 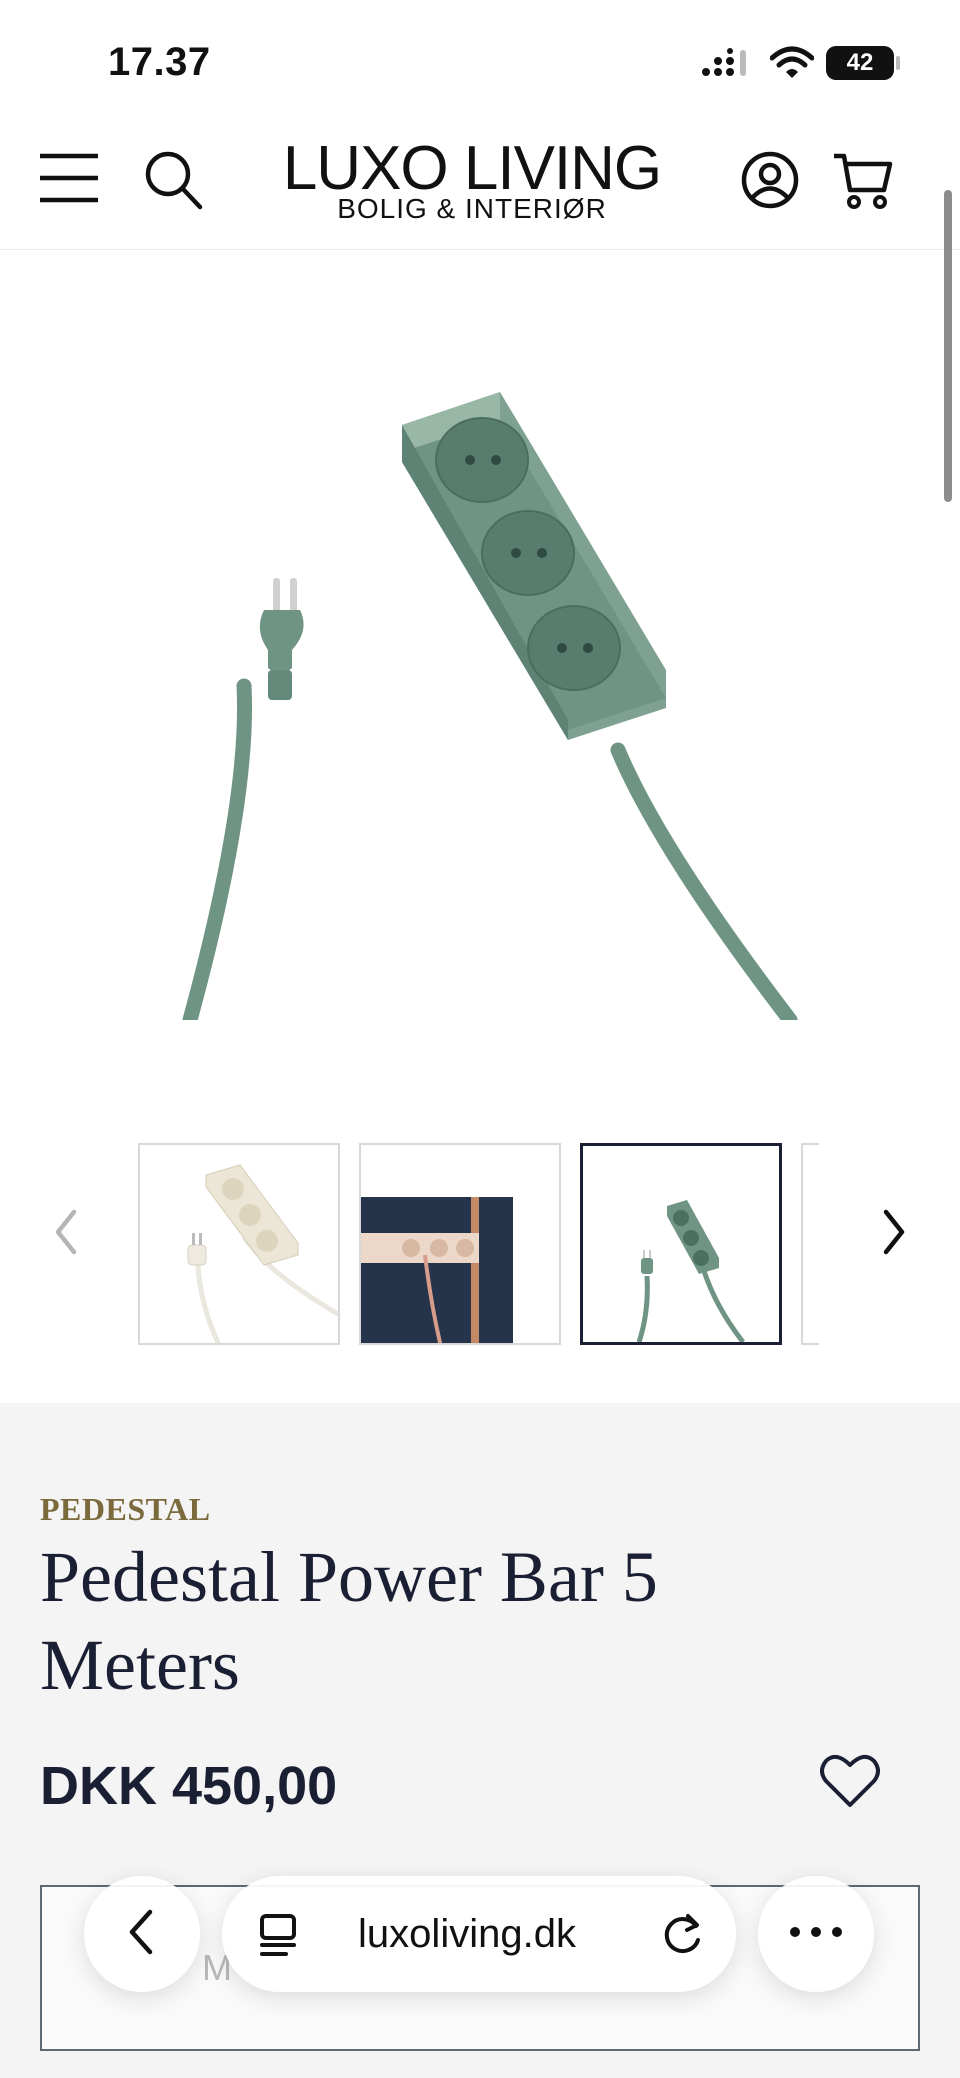 I want to click on browser-more-button, so click(x=816, y=1934).